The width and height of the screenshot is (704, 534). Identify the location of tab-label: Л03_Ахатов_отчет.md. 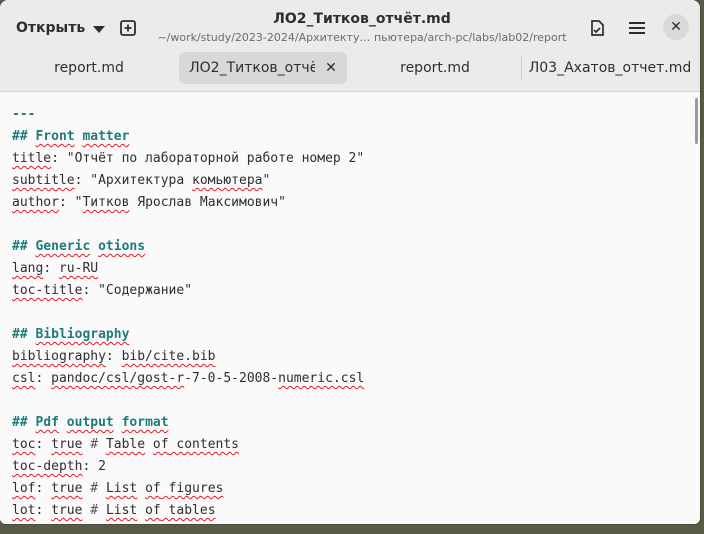
(610, 68).